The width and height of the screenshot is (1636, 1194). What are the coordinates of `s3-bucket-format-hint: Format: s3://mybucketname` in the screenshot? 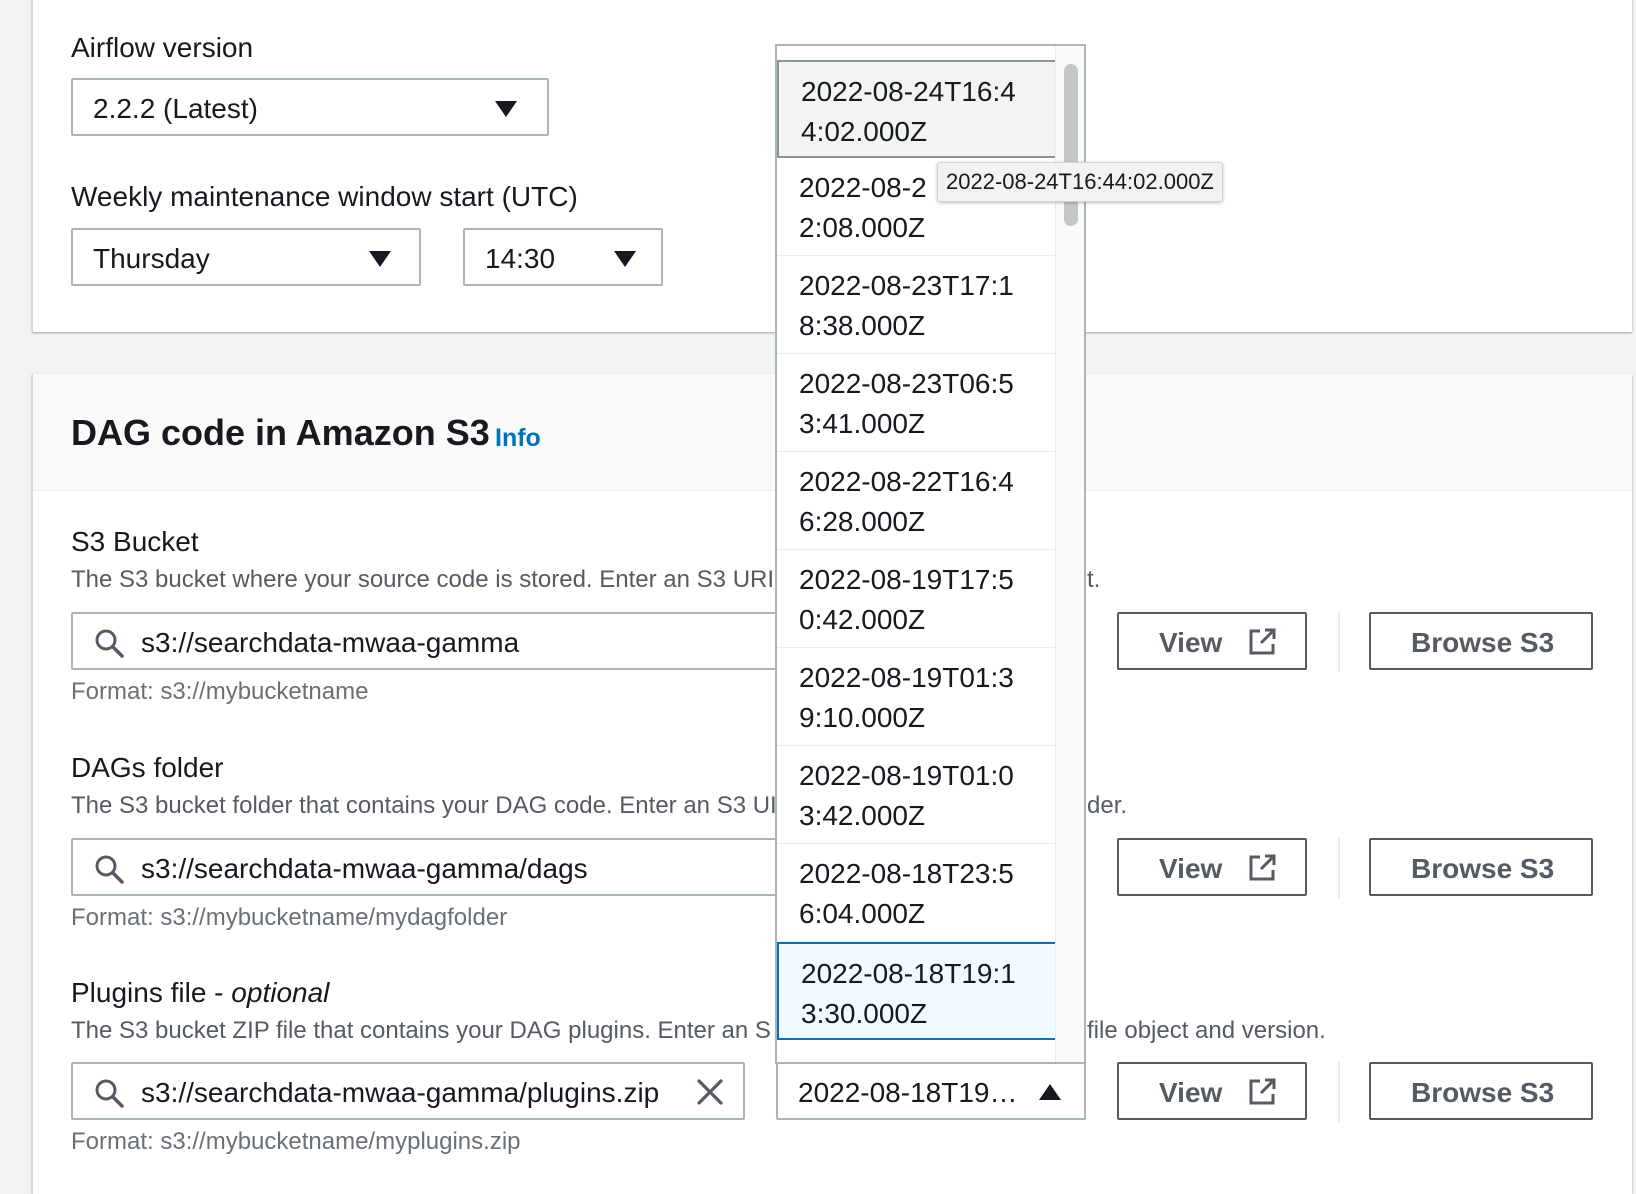 It's located at (220, 691).